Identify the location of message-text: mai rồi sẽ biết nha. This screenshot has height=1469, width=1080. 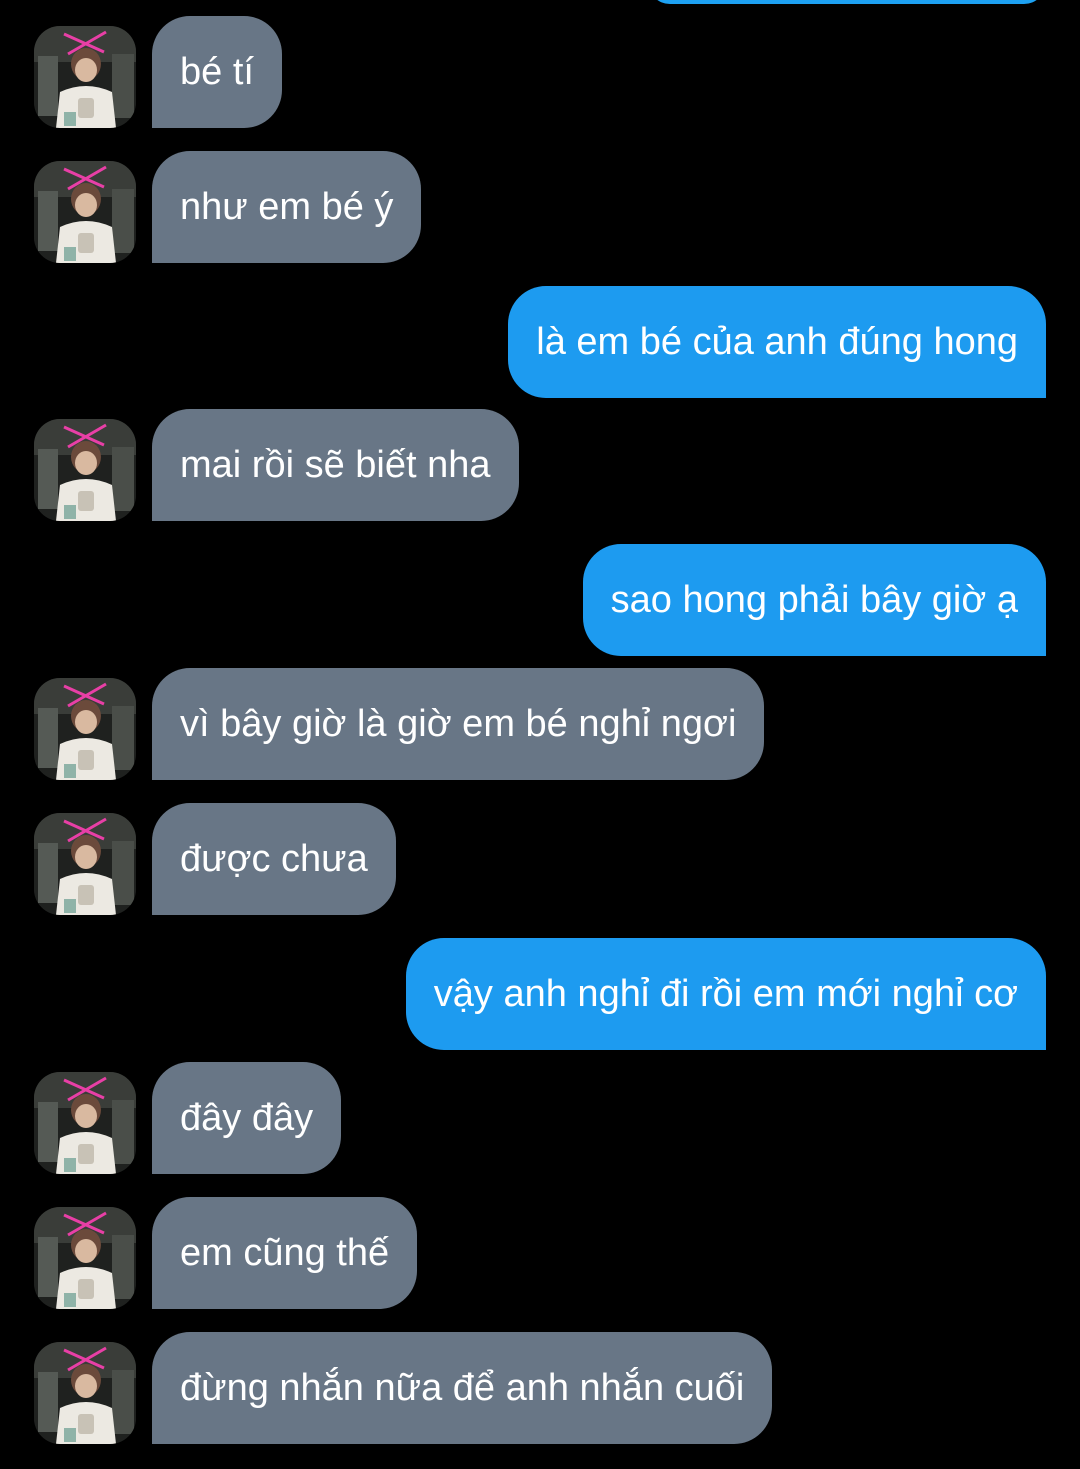
(335, 465).